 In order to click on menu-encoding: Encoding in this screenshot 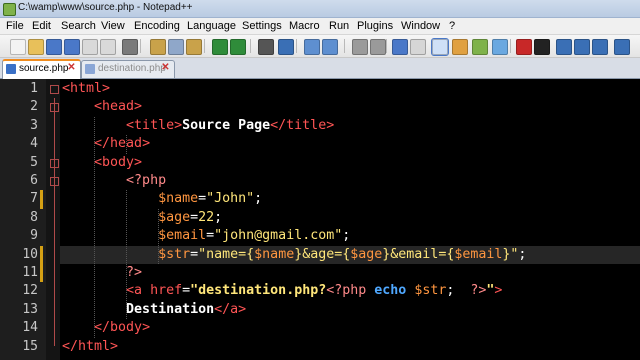, I will do `click(157, 26)`.